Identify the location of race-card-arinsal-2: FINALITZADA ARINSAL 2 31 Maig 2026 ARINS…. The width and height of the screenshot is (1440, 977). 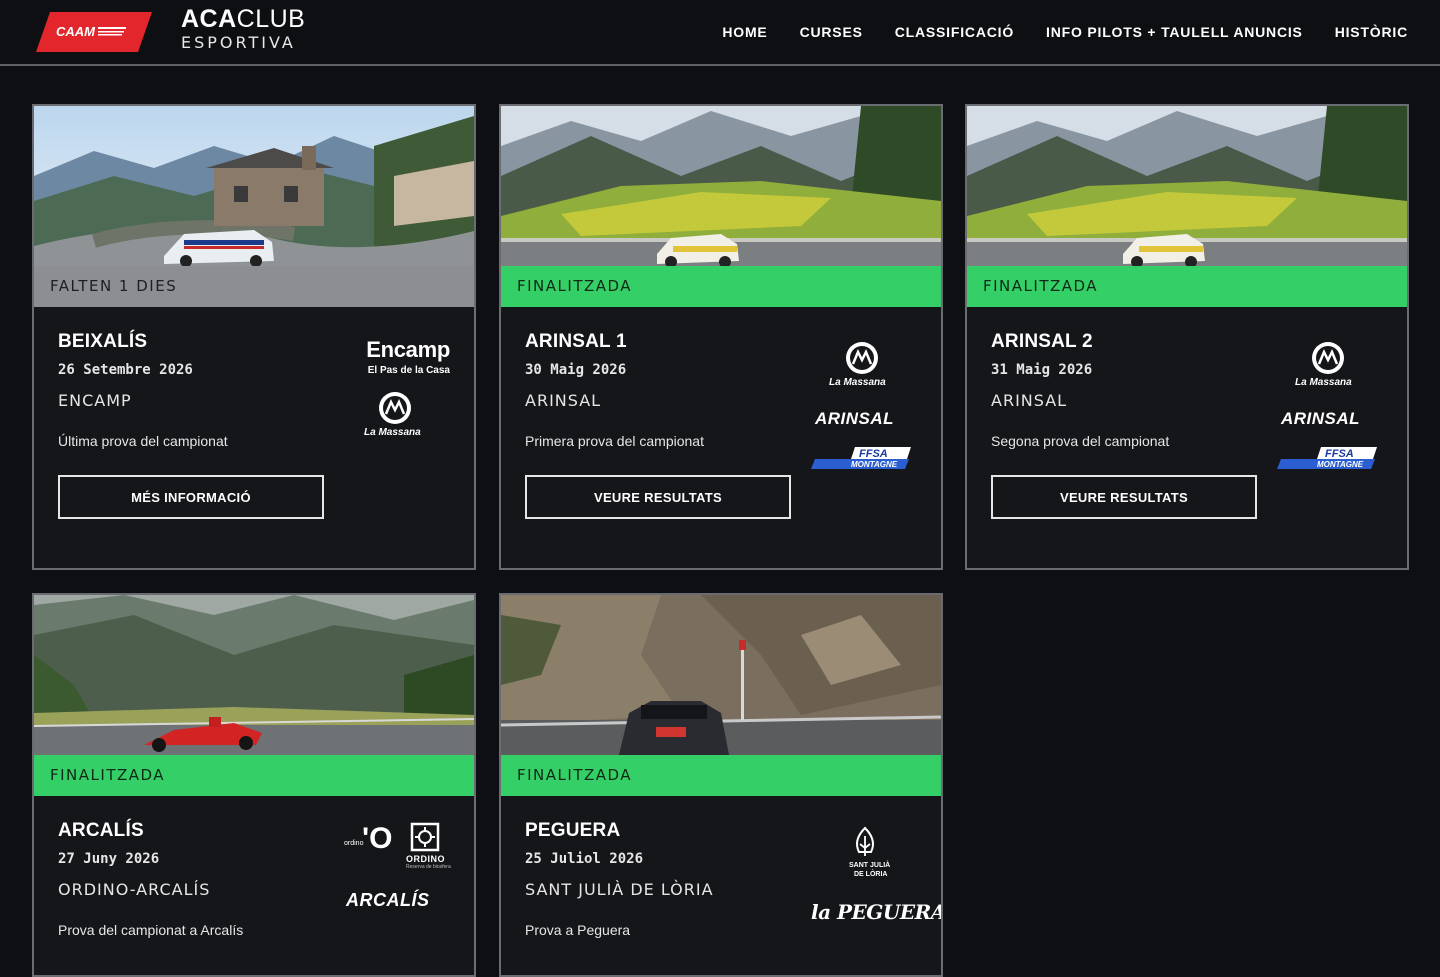
(1187, 337).